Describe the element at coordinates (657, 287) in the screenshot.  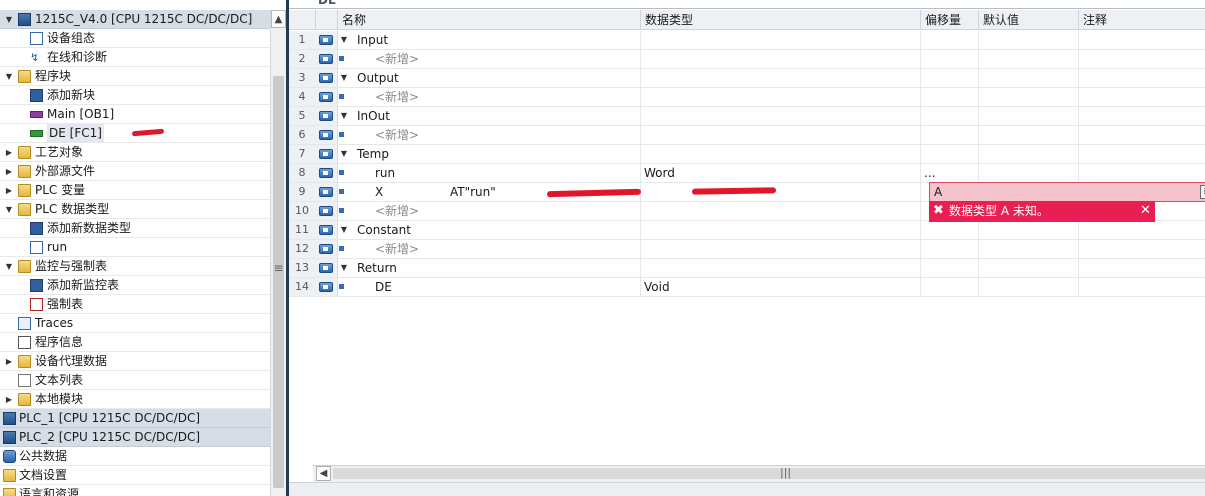
I see `element-datatype: Void` at that location.